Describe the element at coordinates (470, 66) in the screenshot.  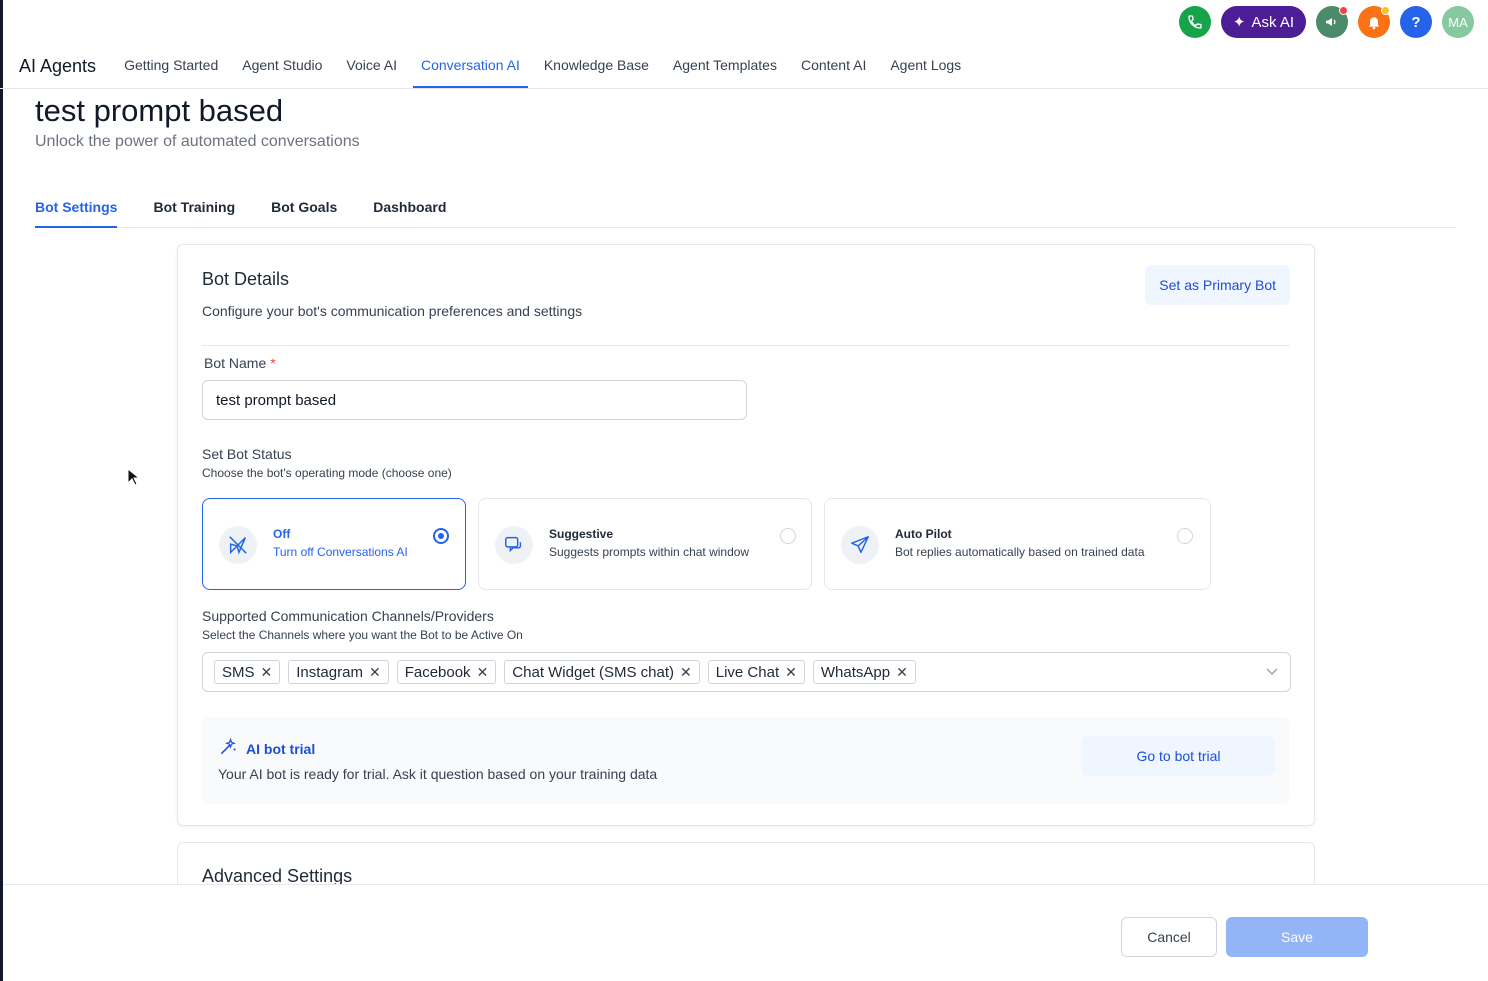
I see `nav-conversation-ai: Conversation AI` at that location.